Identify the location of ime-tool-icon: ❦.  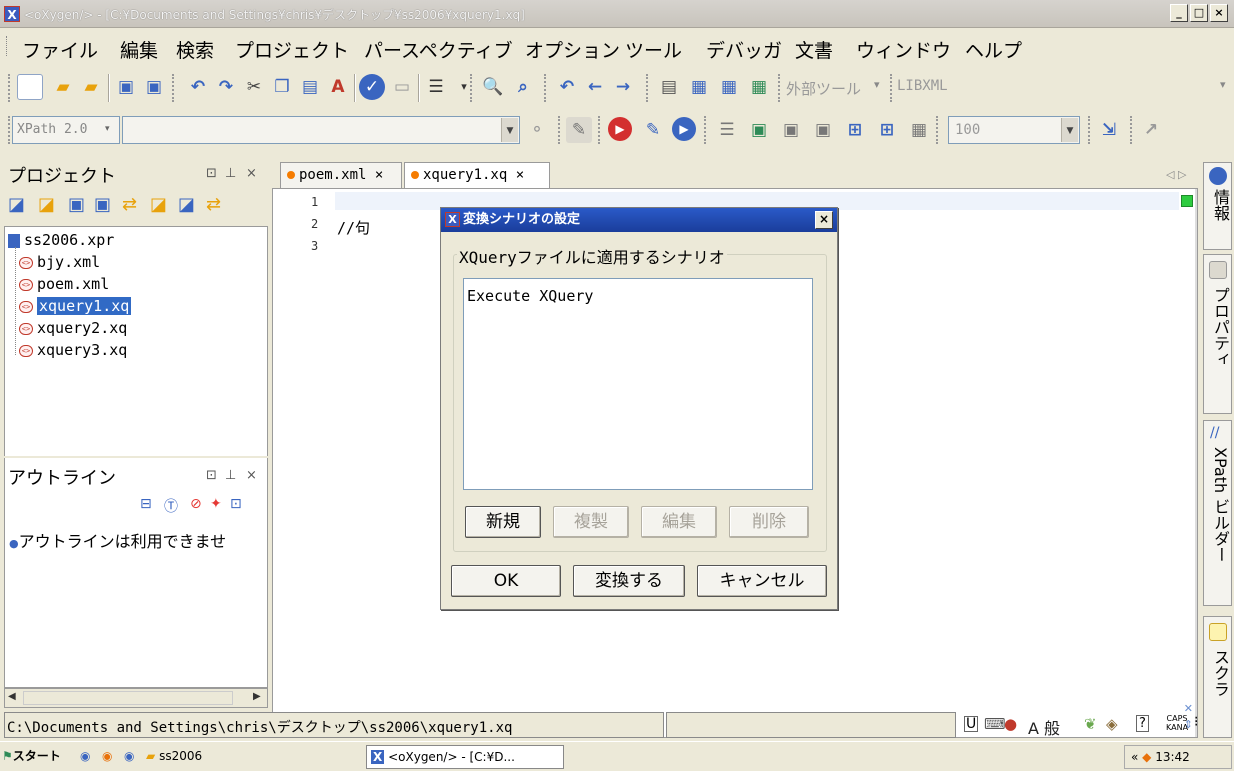
(1090, 724).